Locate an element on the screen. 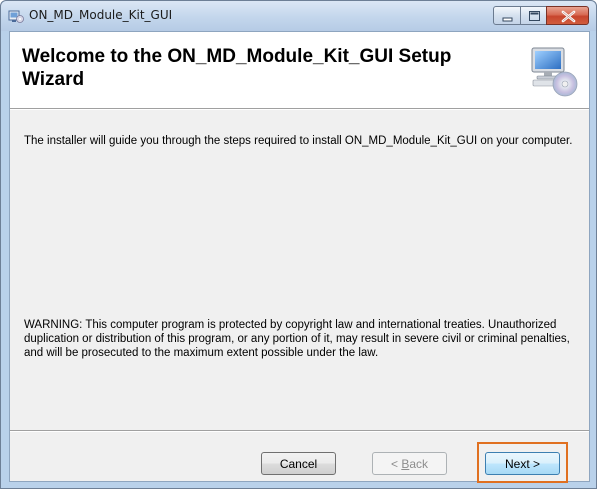 The image size is (597, 489). next-button: Next > is located at coordinates (522, 463).